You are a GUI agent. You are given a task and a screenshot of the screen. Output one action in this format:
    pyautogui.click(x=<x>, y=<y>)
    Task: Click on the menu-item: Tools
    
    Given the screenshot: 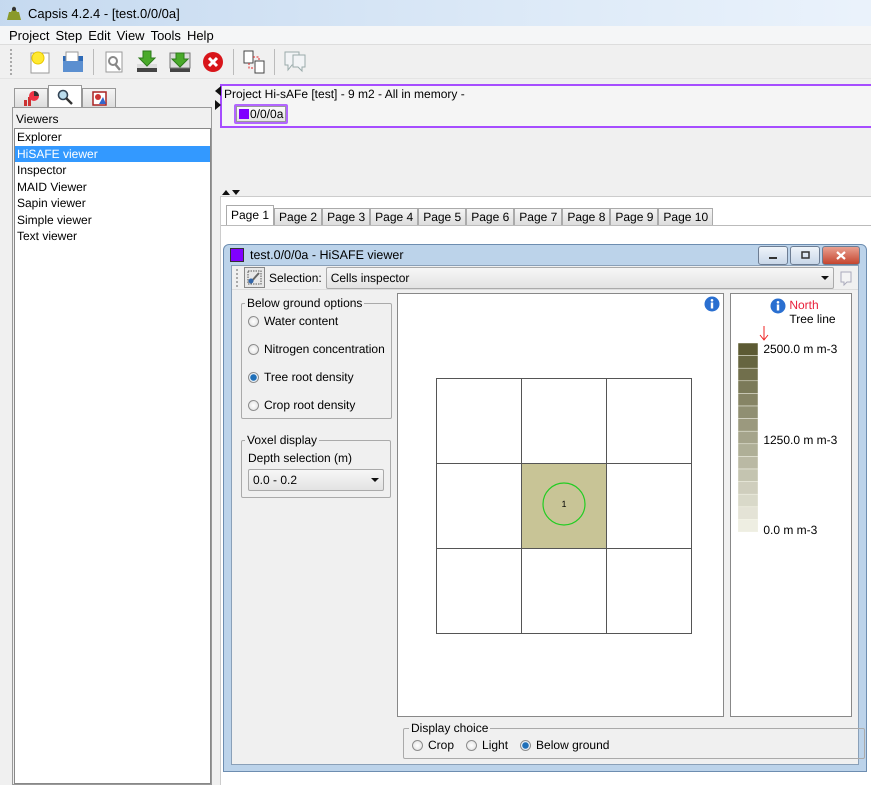 What is the action you would take?
    pyautogui.click(x=166, y=35)
    